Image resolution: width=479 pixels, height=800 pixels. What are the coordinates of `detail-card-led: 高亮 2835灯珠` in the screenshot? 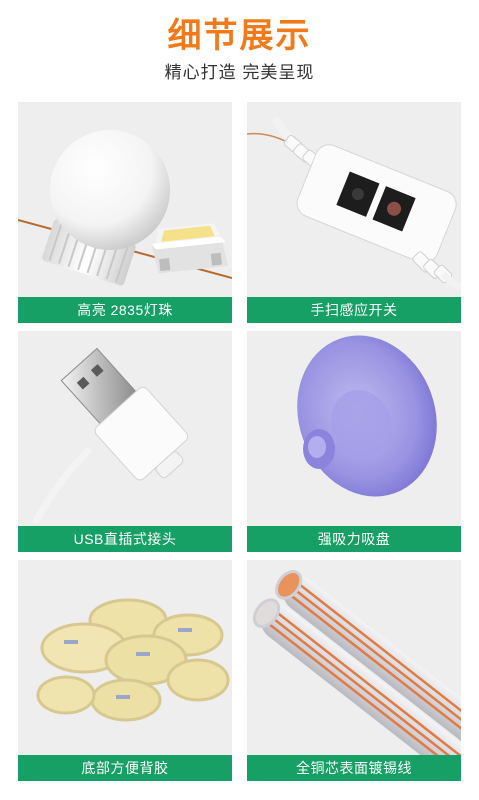 It's located at (125, 212).